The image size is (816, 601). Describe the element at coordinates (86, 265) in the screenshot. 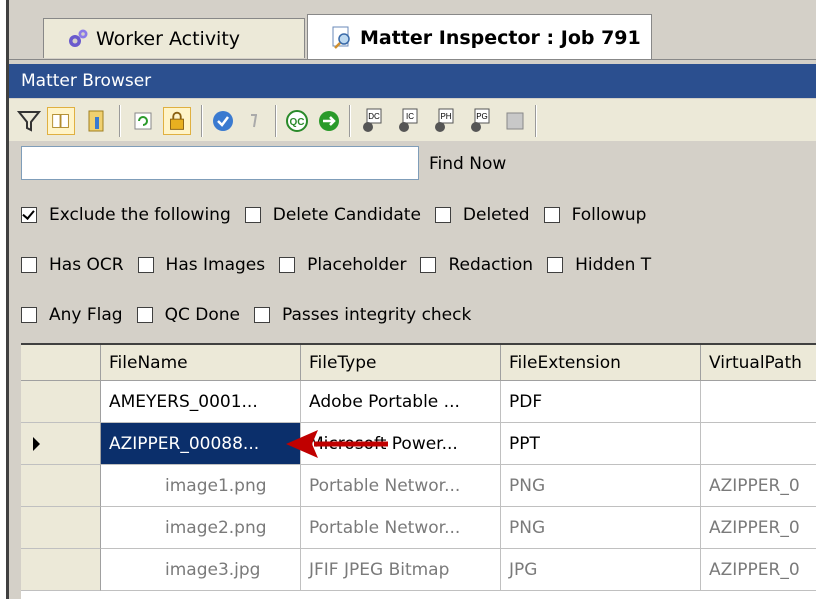

I see `filter-label: Has OCR` at that location.